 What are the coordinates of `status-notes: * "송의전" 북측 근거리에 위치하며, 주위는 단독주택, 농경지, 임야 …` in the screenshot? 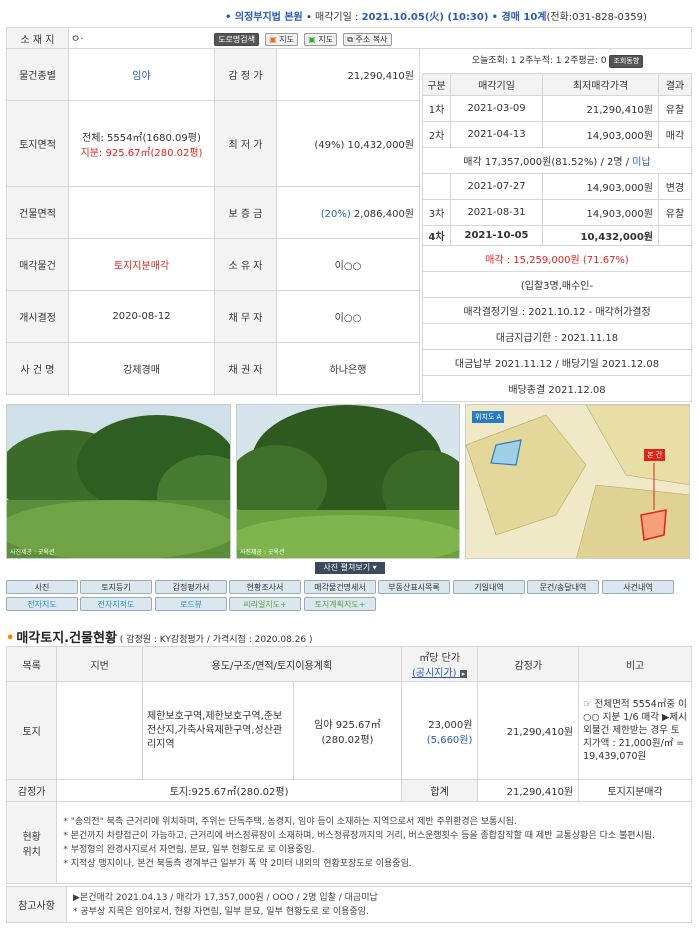 It's located at (374, 842).